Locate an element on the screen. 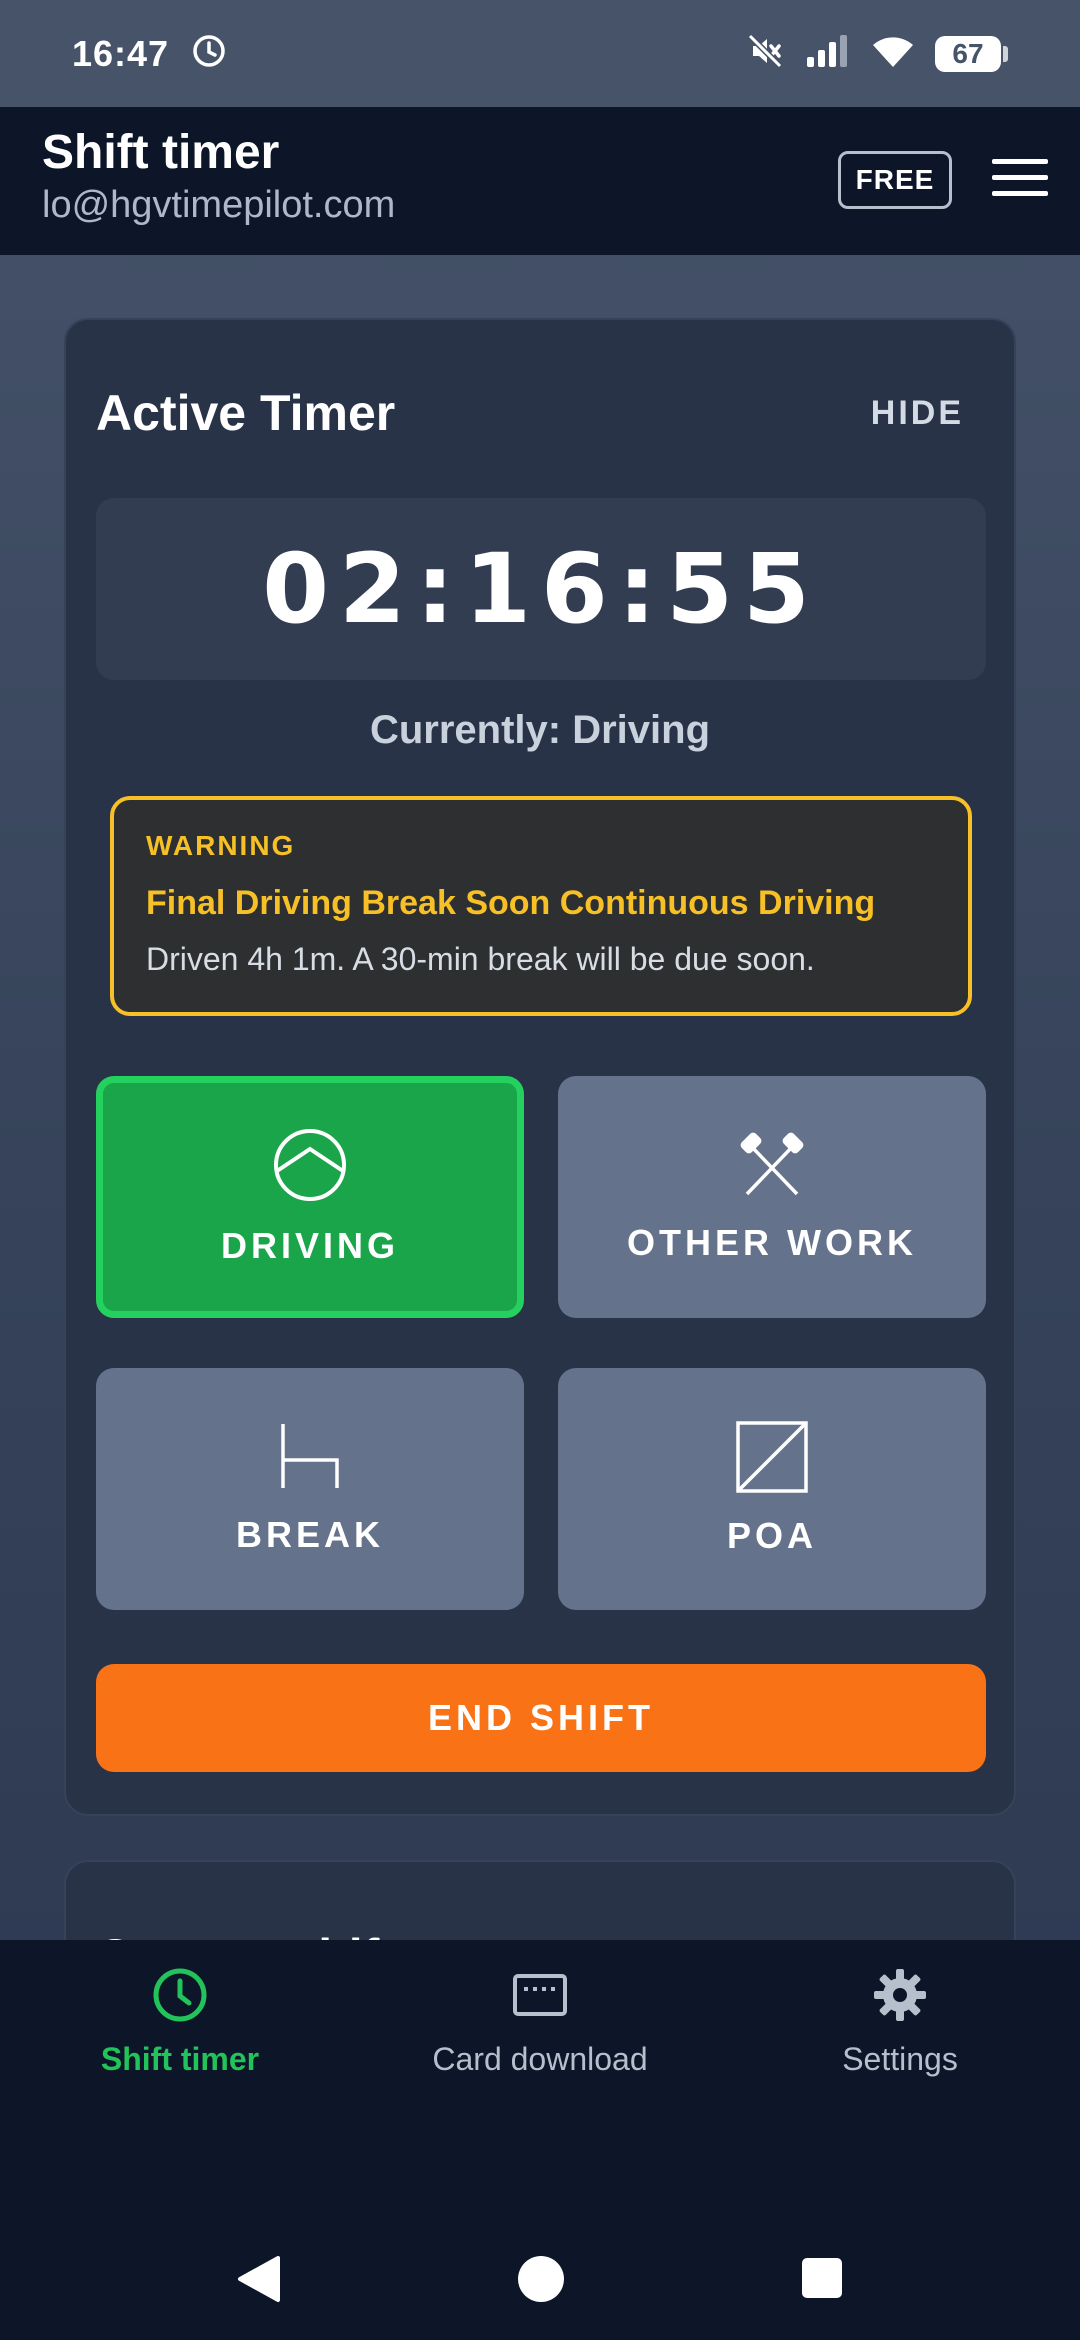  wifi-icon is located at coordinates (893, 53).